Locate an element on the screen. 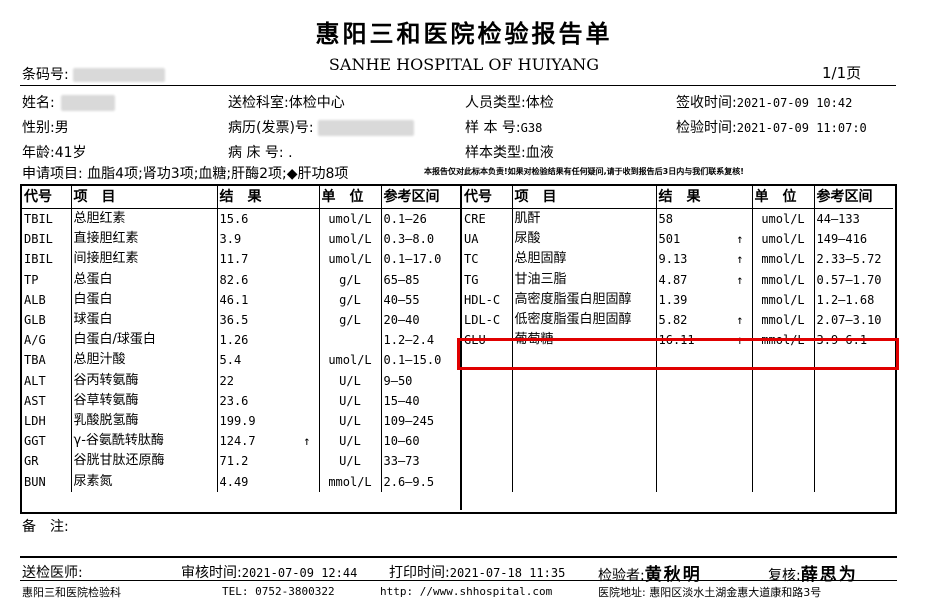  reference-range-text: 15—40 is located at coordinates (401, 400).